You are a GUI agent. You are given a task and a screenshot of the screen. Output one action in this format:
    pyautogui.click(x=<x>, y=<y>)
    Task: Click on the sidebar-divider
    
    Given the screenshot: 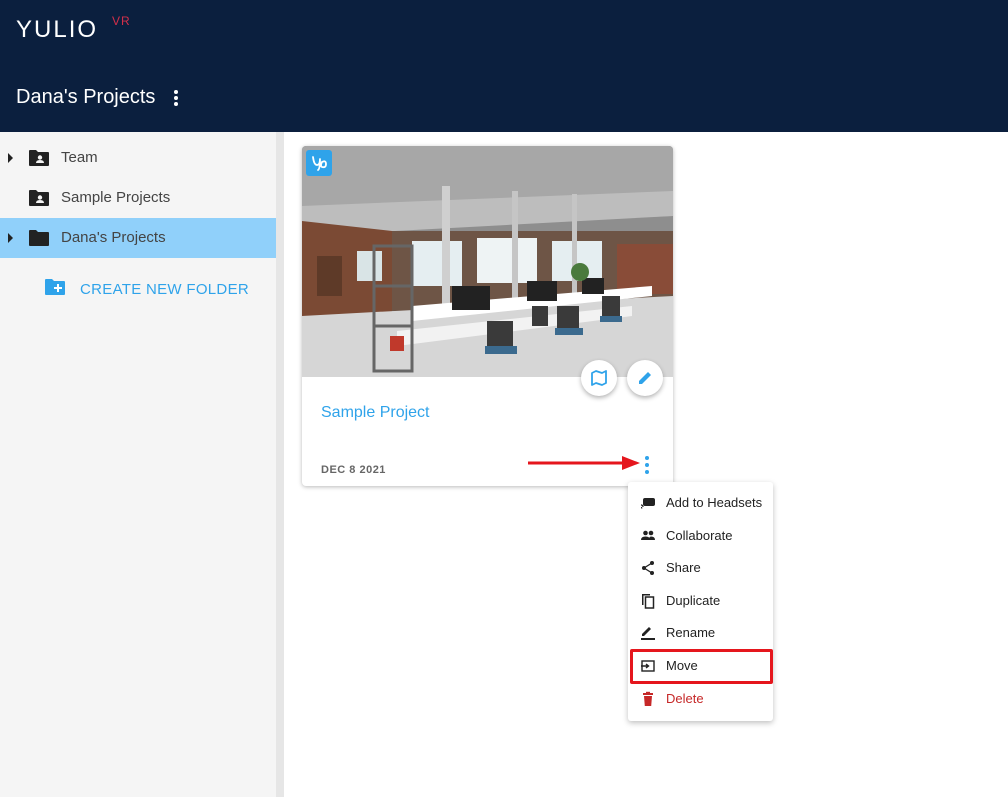 What is the action you would take?
    pyautogui.click(x=280, y=464)
    